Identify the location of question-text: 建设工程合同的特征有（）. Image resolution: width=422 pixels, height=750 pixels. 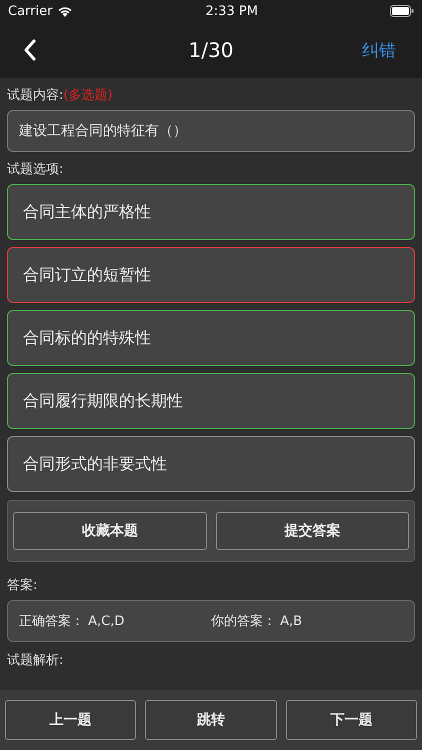
(211, 131).